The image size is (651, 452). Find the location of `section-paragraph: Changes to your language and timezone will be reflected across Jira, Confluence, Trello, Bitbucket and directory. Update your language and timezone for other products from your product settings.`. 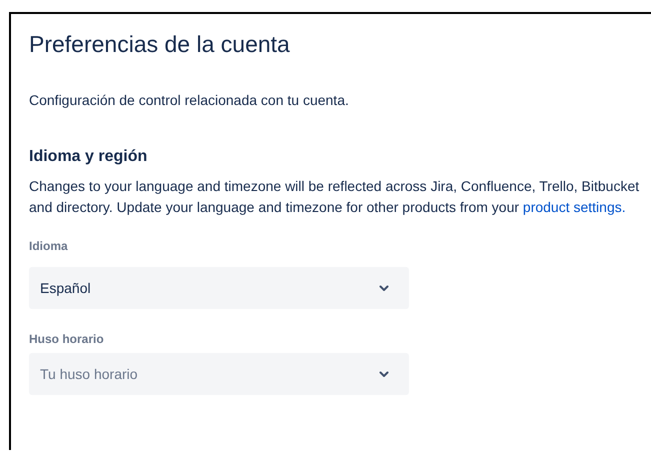

section-paragraph: Changes to your language and timezone will be reflected across Jira, Confluence, Trello, Bitbucket and directory. Update your language and timezone for other products from your product settings. is located at coordinates (334, 197).